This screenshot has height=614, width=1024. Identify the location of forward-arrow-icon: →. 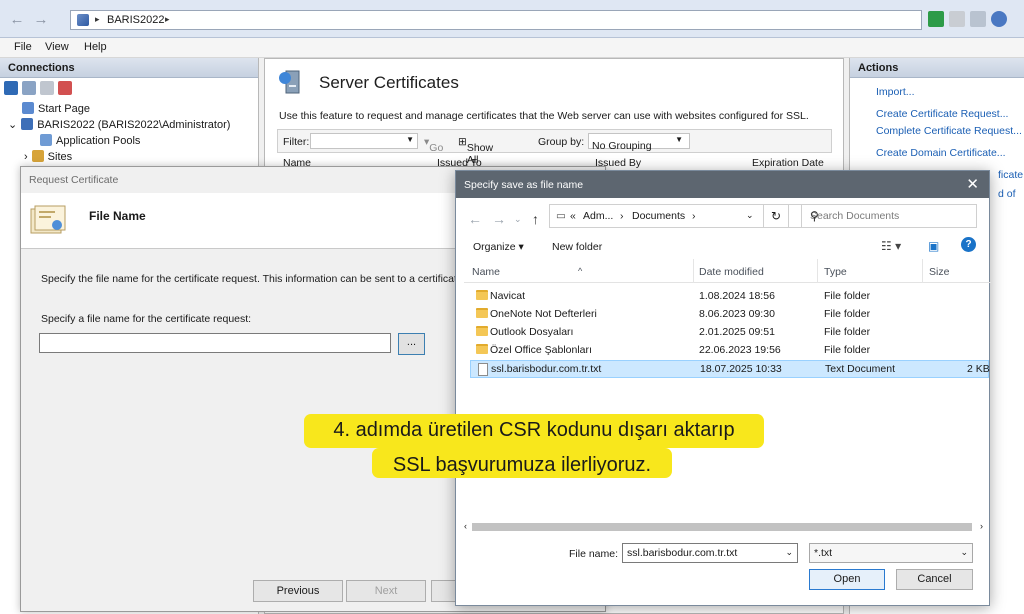
(499, 219).